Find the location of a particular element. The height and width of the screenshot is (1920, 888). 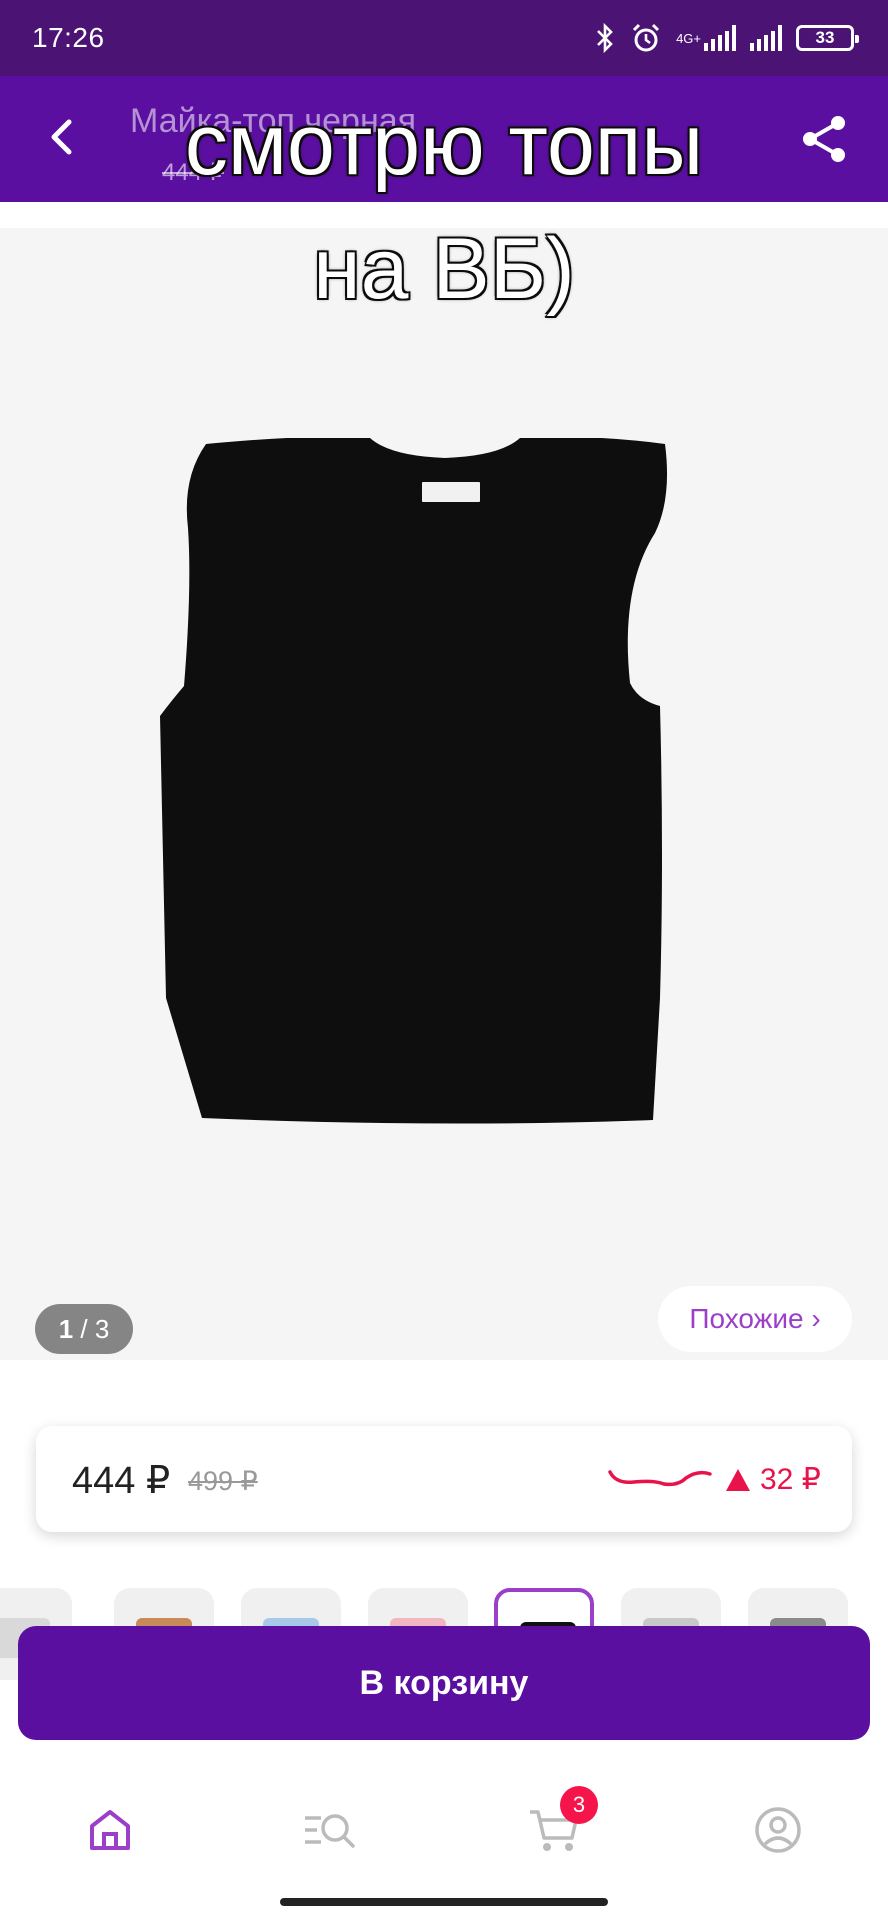

gallery-page-counter: 1 / 3 is located at coordinates (84, 1329).